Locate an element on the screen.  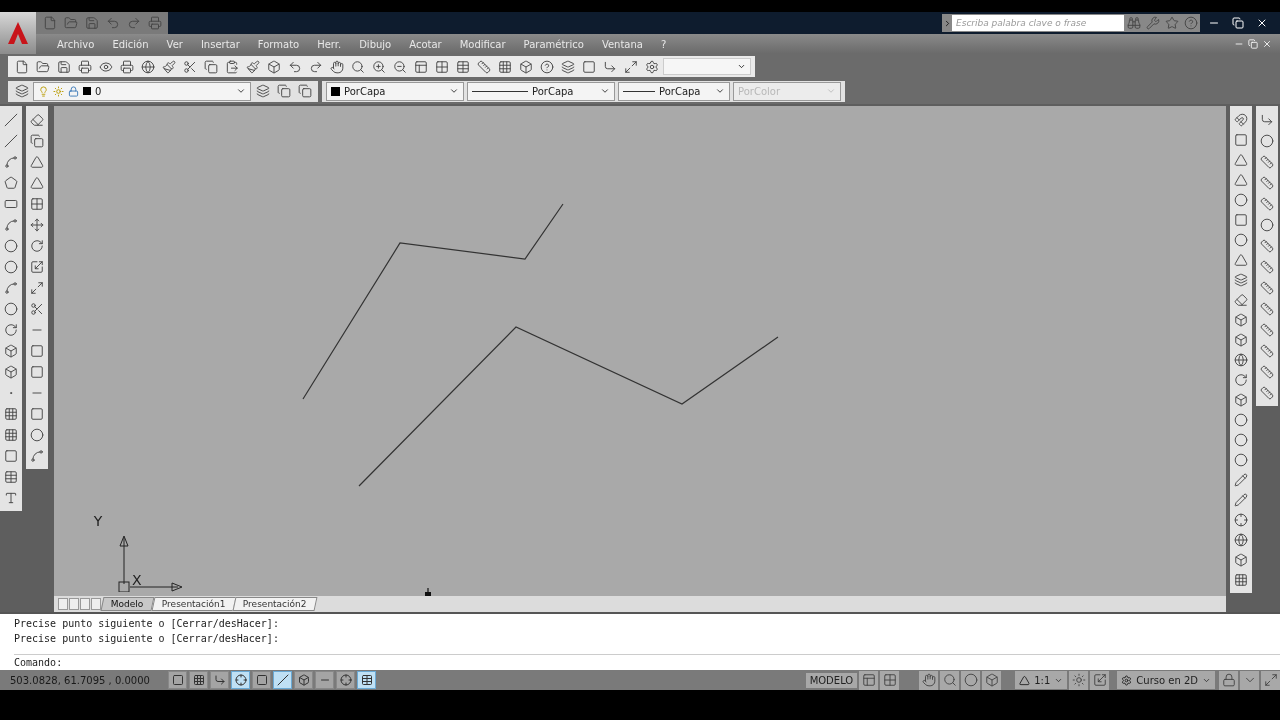
menu-item: Modificar is located at coordinates (482, 44).